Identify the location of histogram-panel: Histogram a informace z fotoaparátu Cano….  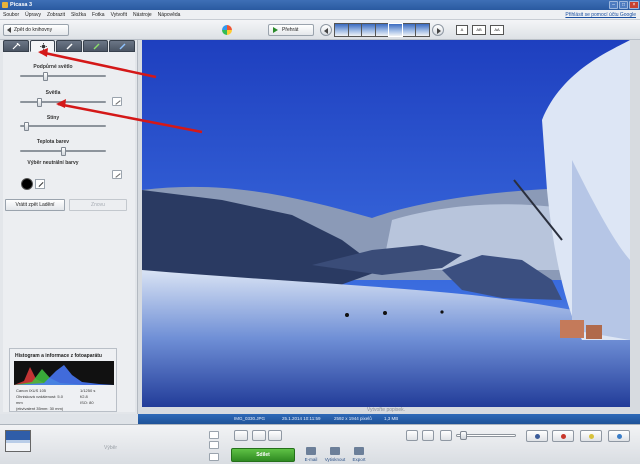
(63, 380).